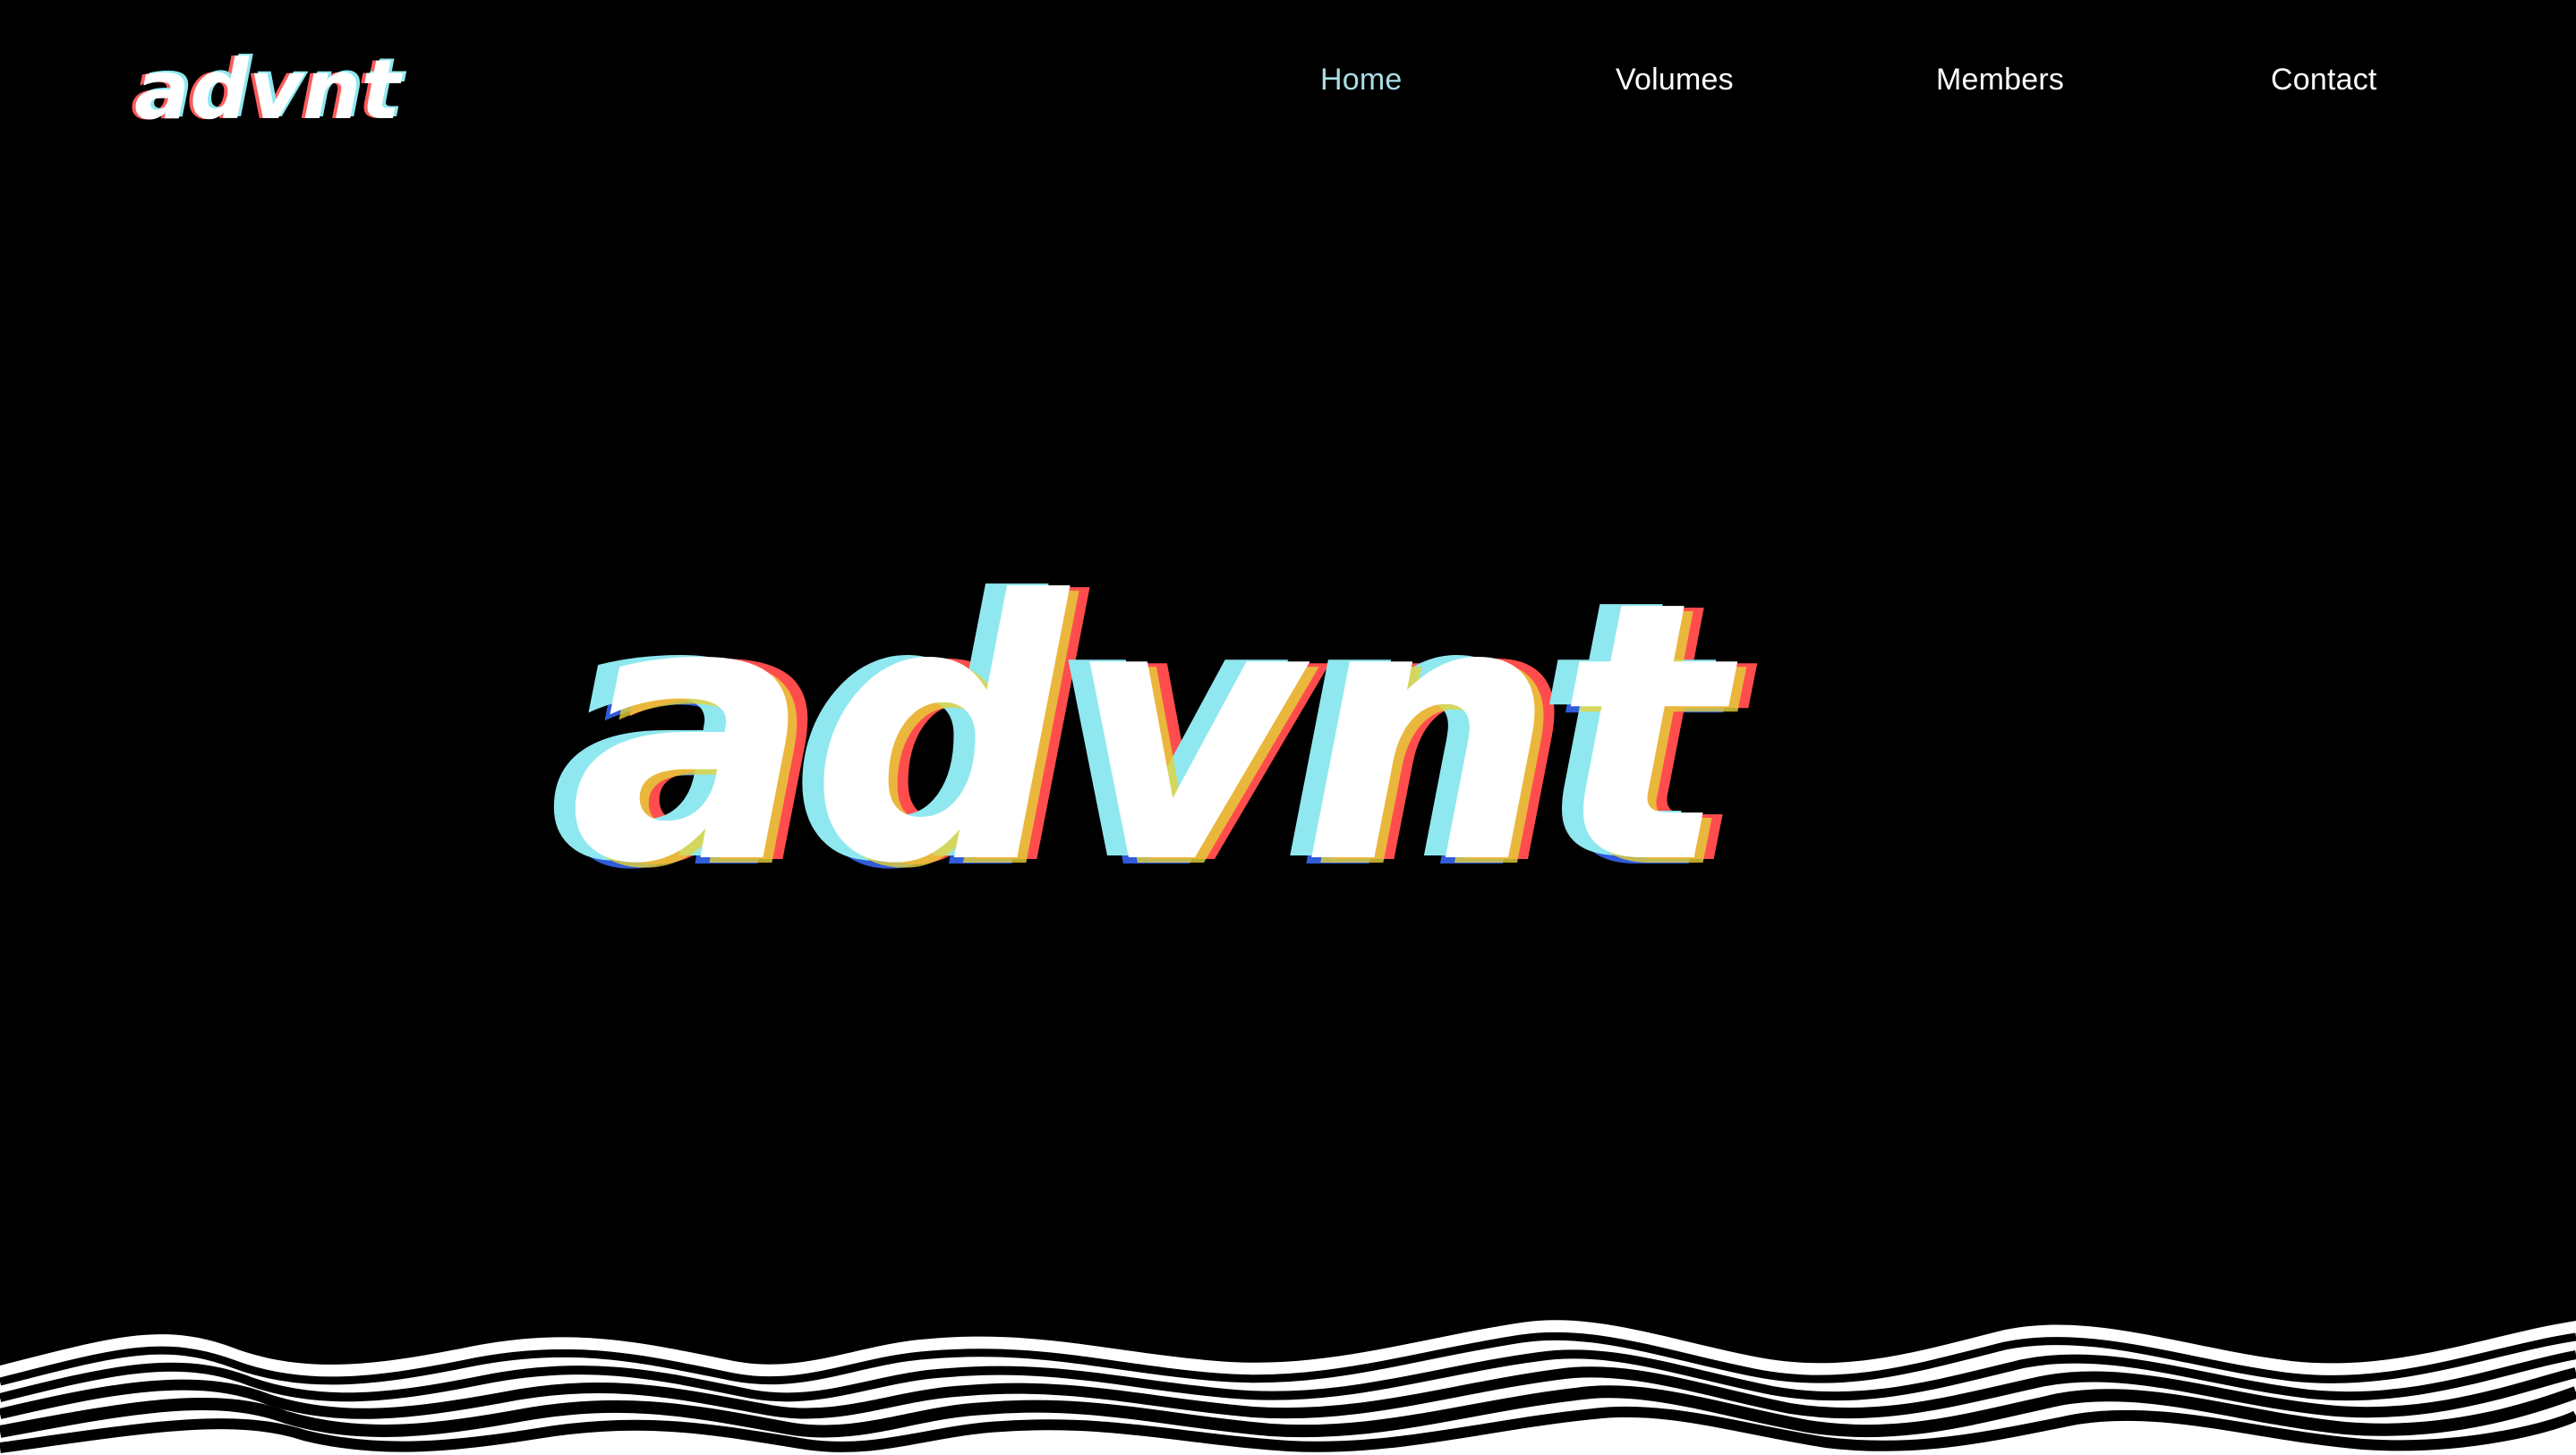 Image resolution: width=2576 pixels, height=1455 pixels. Describe the element at coordinates (1675, 80) in the screenshot. I see `nav-item-volumes: Volumes` at that location.